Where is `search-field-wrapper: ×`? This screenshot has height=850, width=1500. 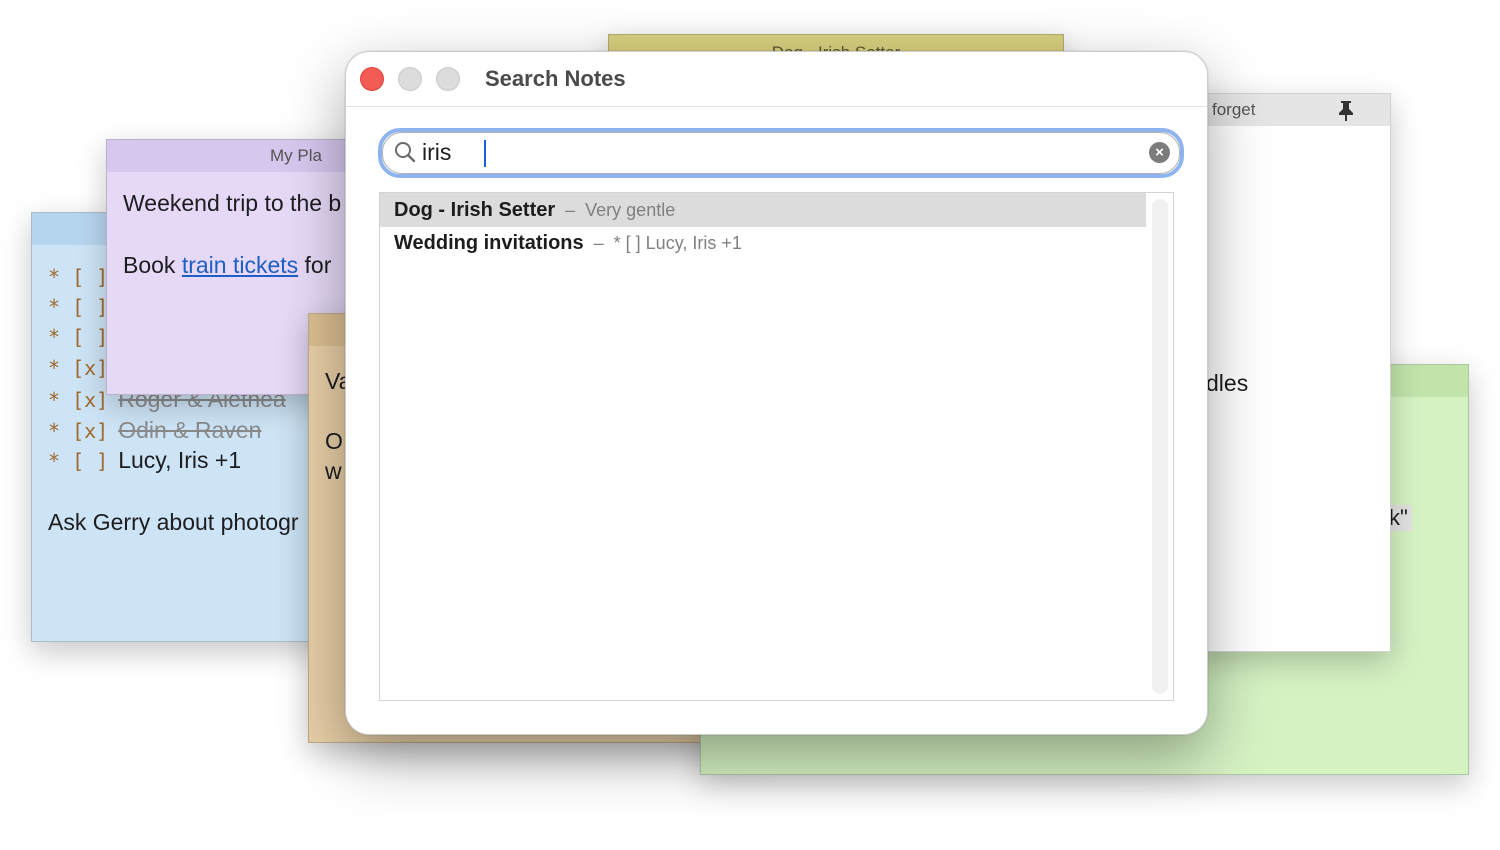
search-field-wrapper: × is located at coordinates (781, 153).